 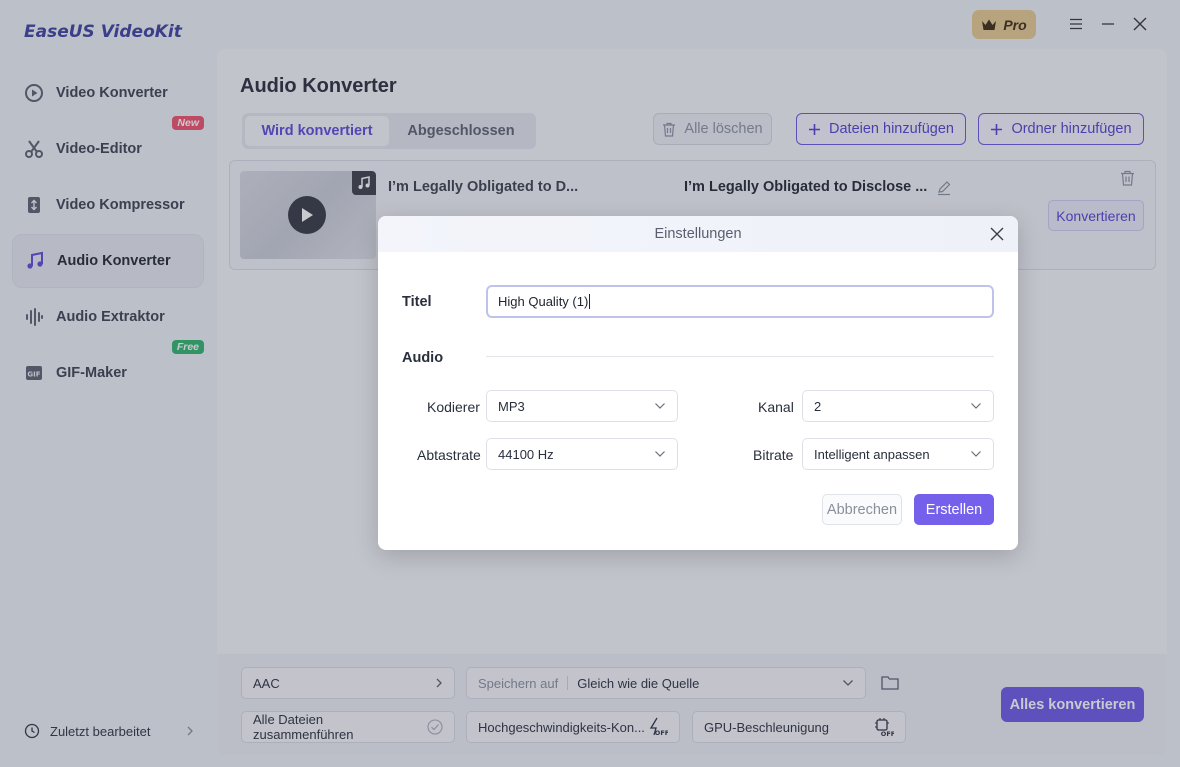 What do you see at coordinates (872, 454) in the screenshot?
I see `bitrate-value: Intelligent anpassen` at bounding box center [872, 454].